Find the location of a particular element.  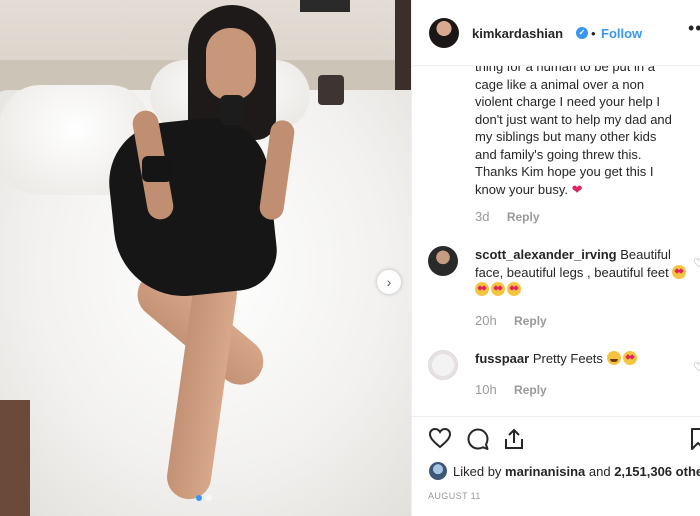

comment-text-line: Thanks Kim hope you get this I is located at coordinates (564, 171).